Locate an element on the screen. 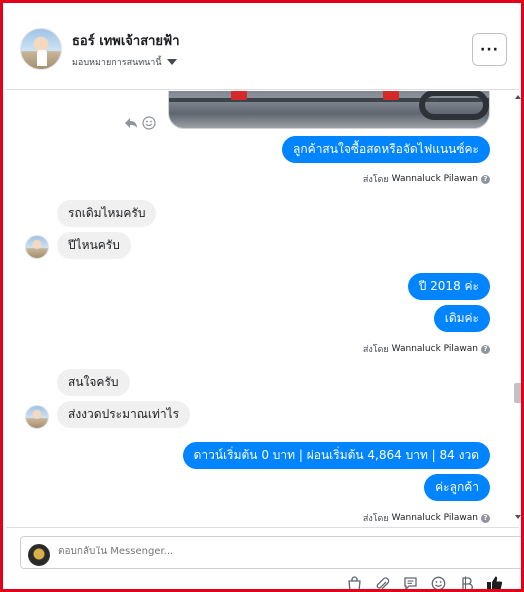 This screenshot has height=592, width=524. saved-reply-icon is located at coordinates (410, 581).